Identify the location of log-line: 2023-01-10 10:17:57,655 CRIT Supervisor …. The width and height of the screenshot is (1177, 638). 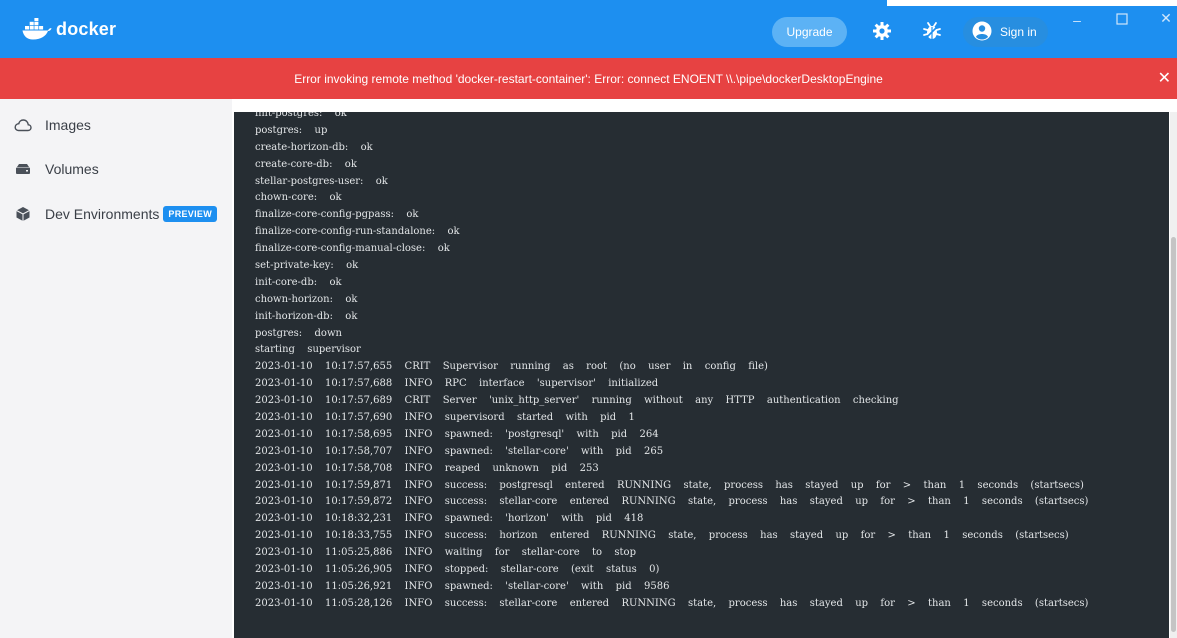
(511, 367).